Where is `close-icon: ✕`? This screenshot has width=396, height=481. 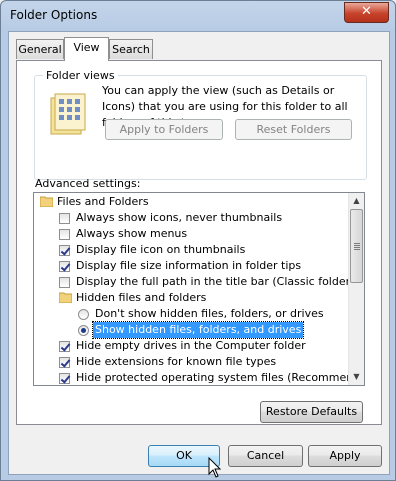
close-icon: ✕ is located at coordinates (366, 11).